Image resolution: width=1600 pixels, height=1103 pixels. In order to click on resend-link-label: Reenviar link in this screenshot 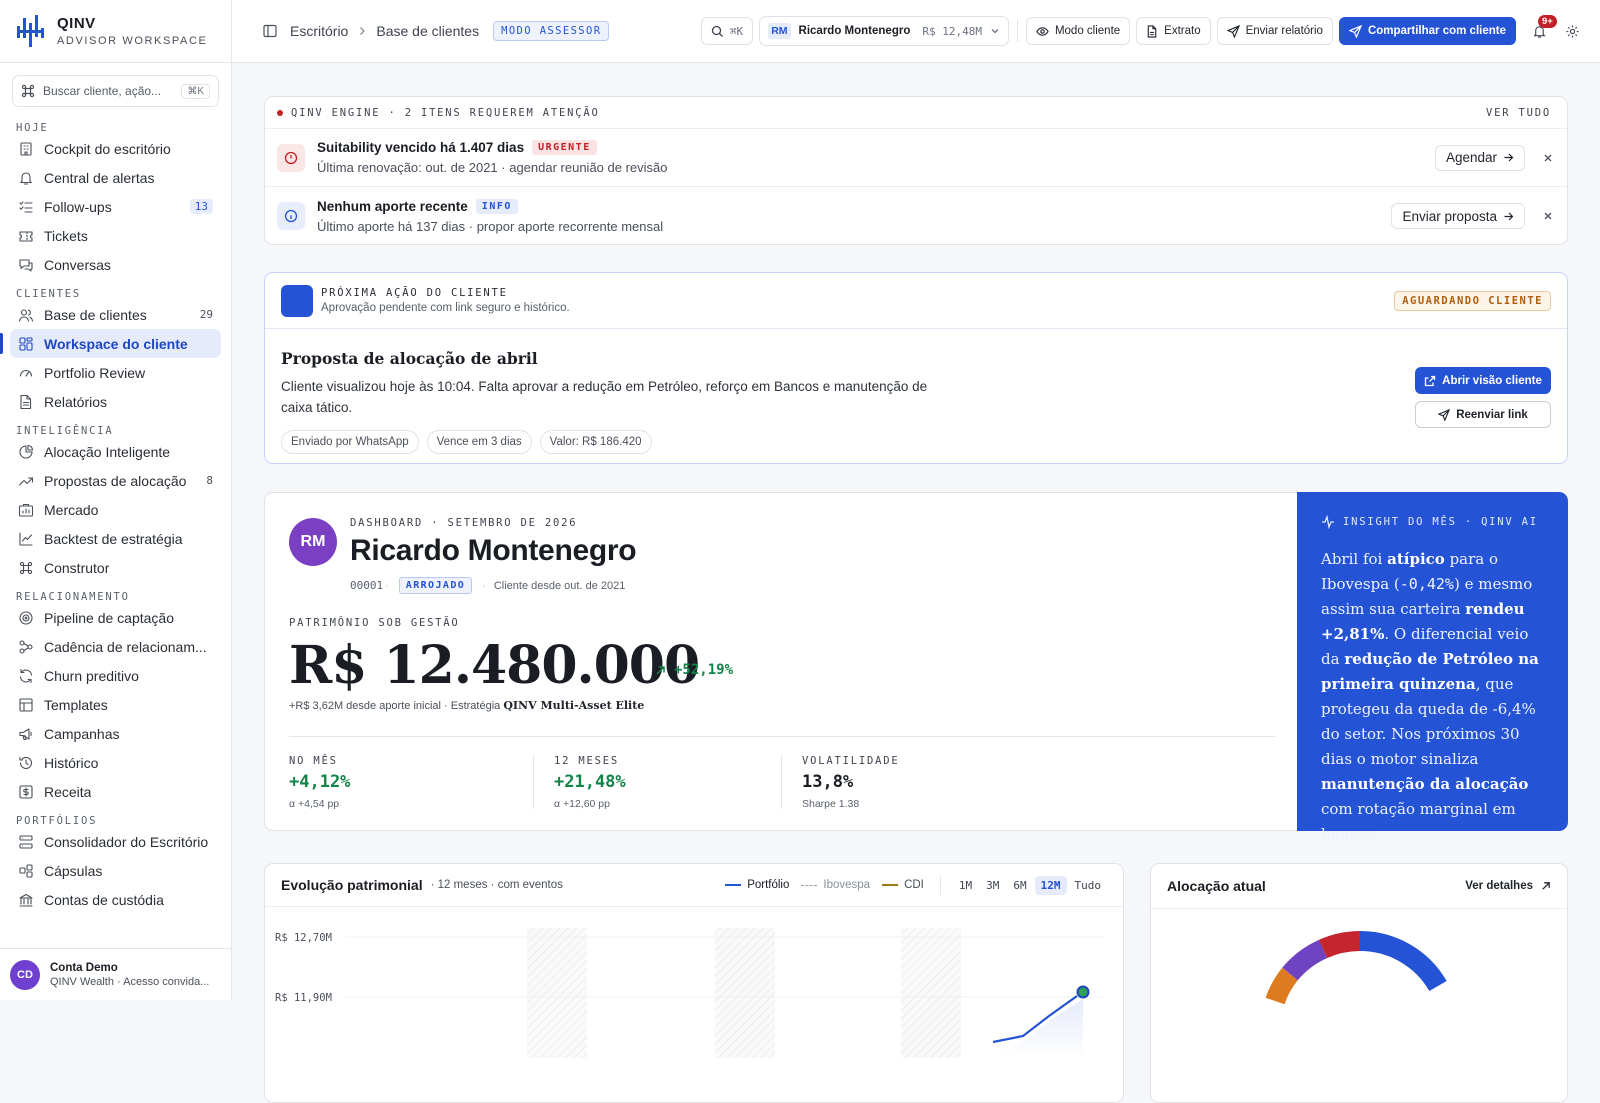, I will do `click(1492, 415)`.